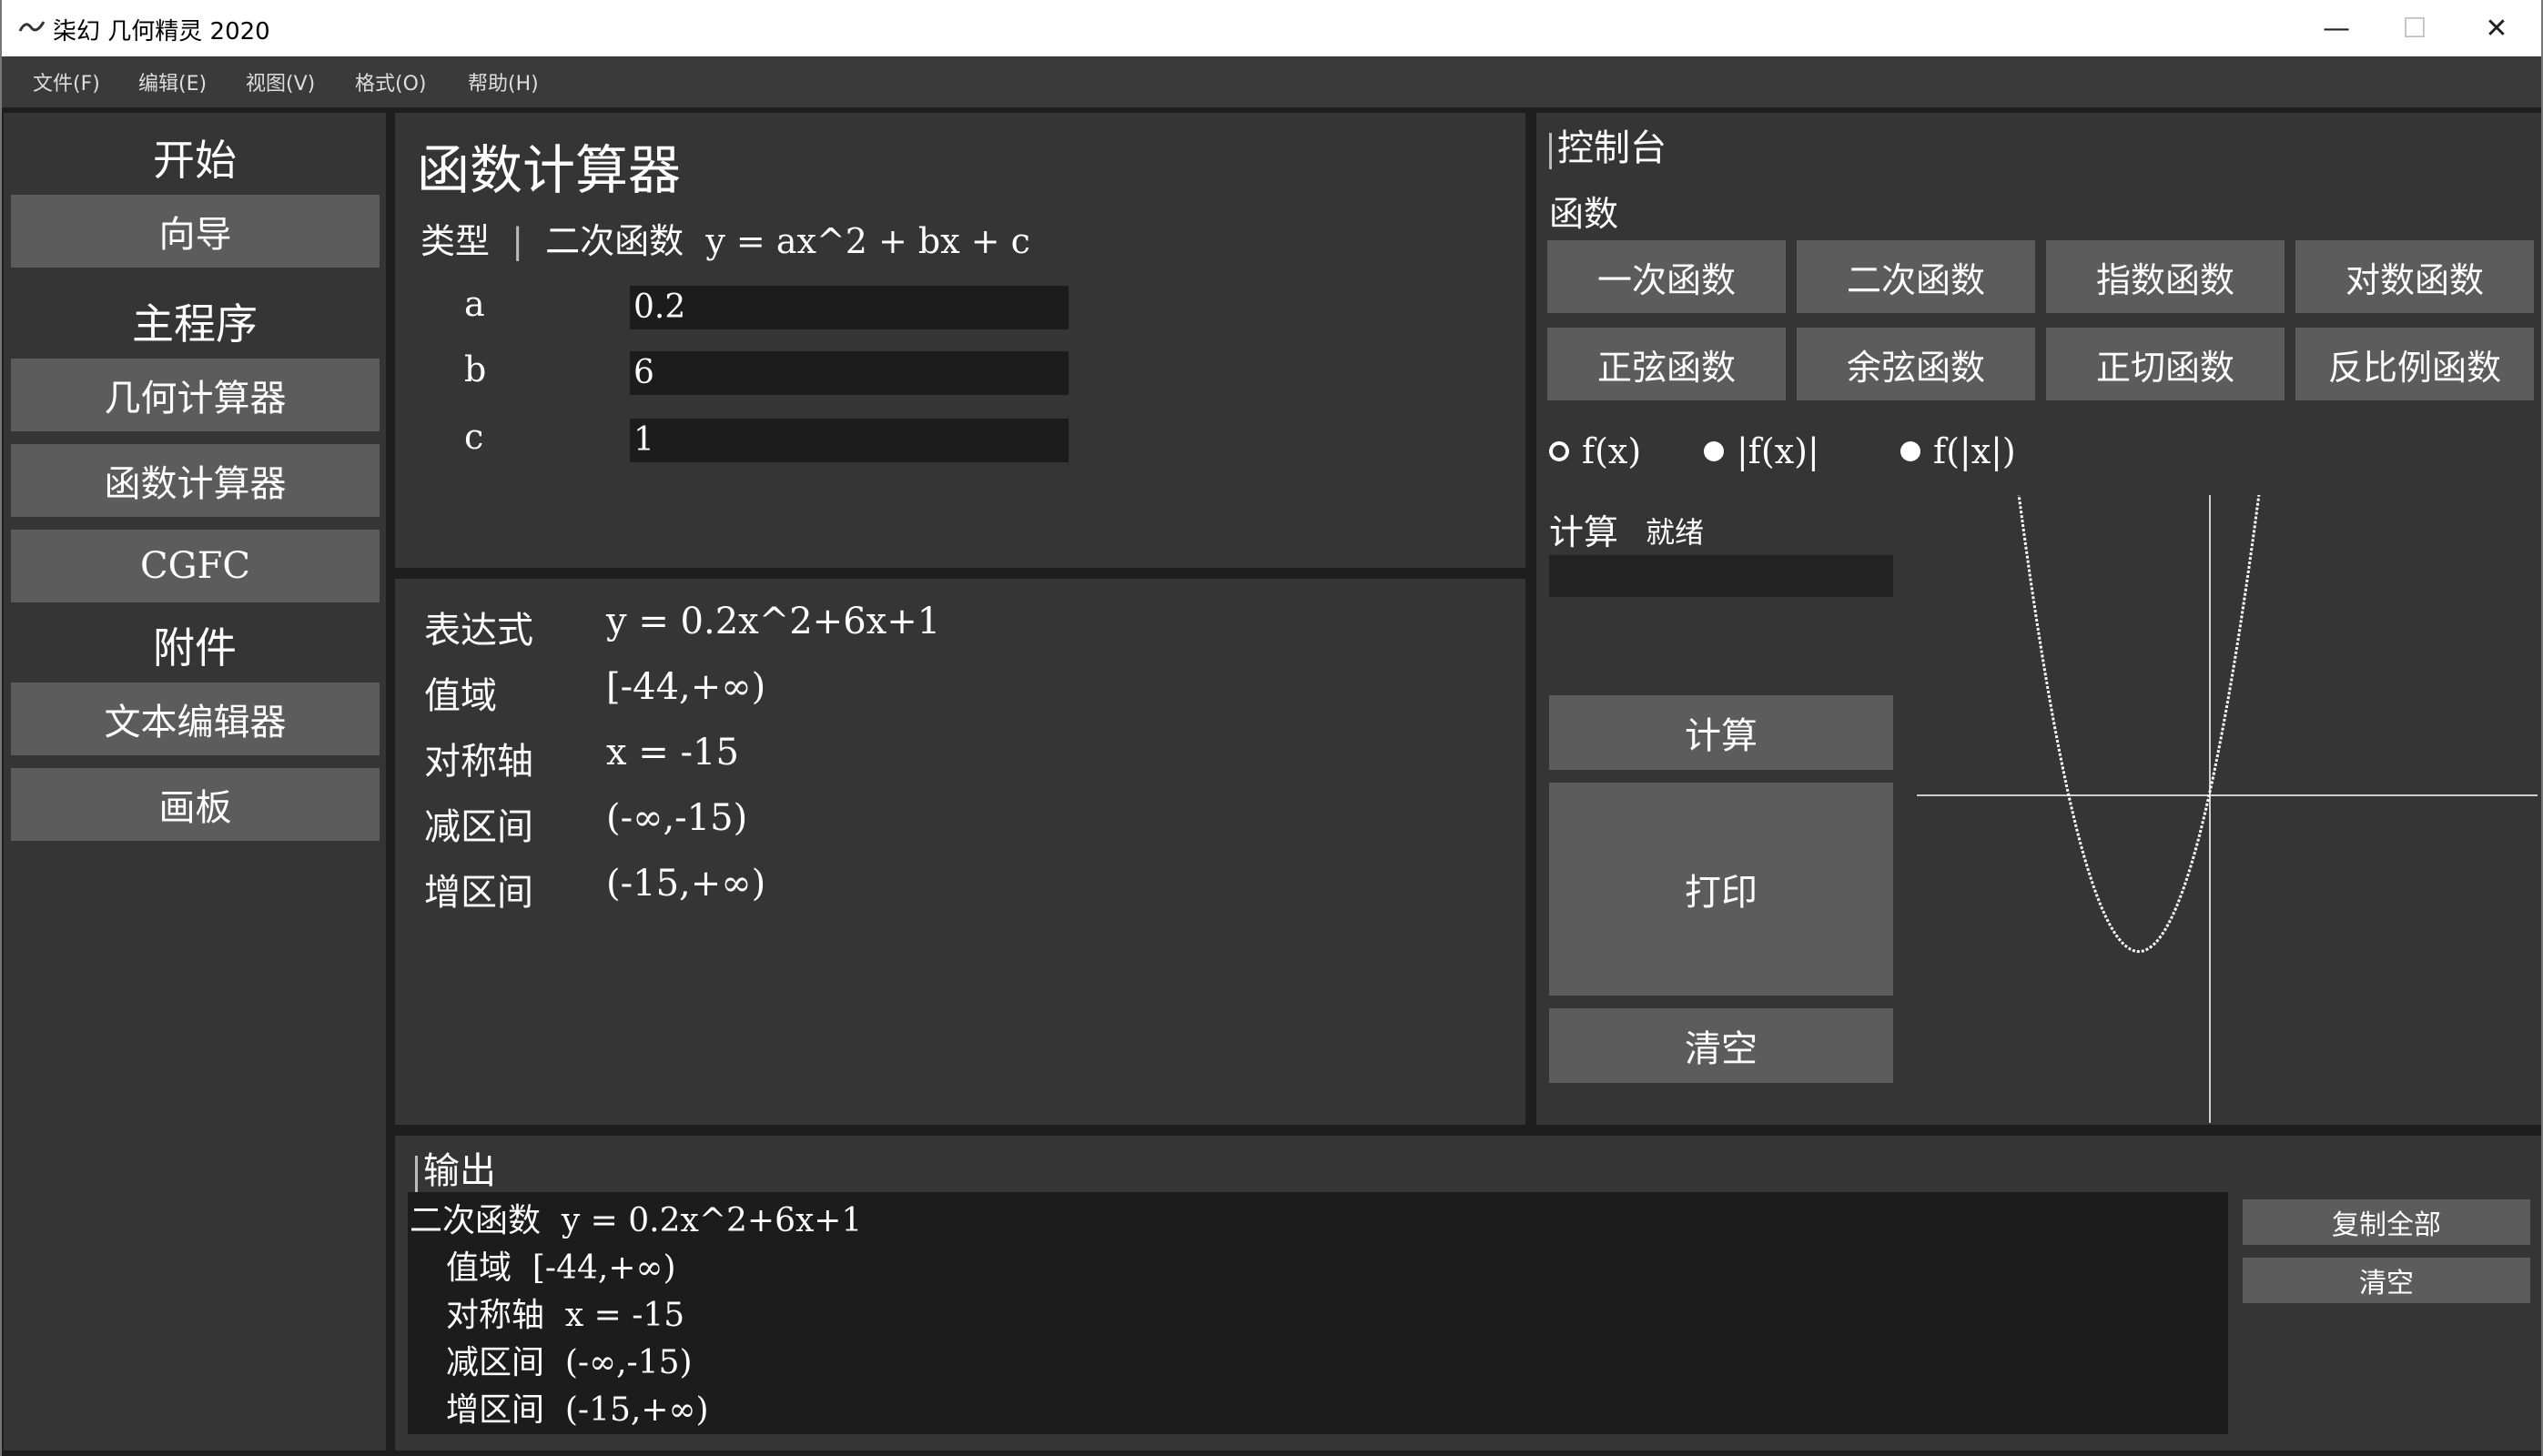 The image size is (2543, 1456). I want to click on logarithmic-function-button: 对数函数, so click(2414, 277).